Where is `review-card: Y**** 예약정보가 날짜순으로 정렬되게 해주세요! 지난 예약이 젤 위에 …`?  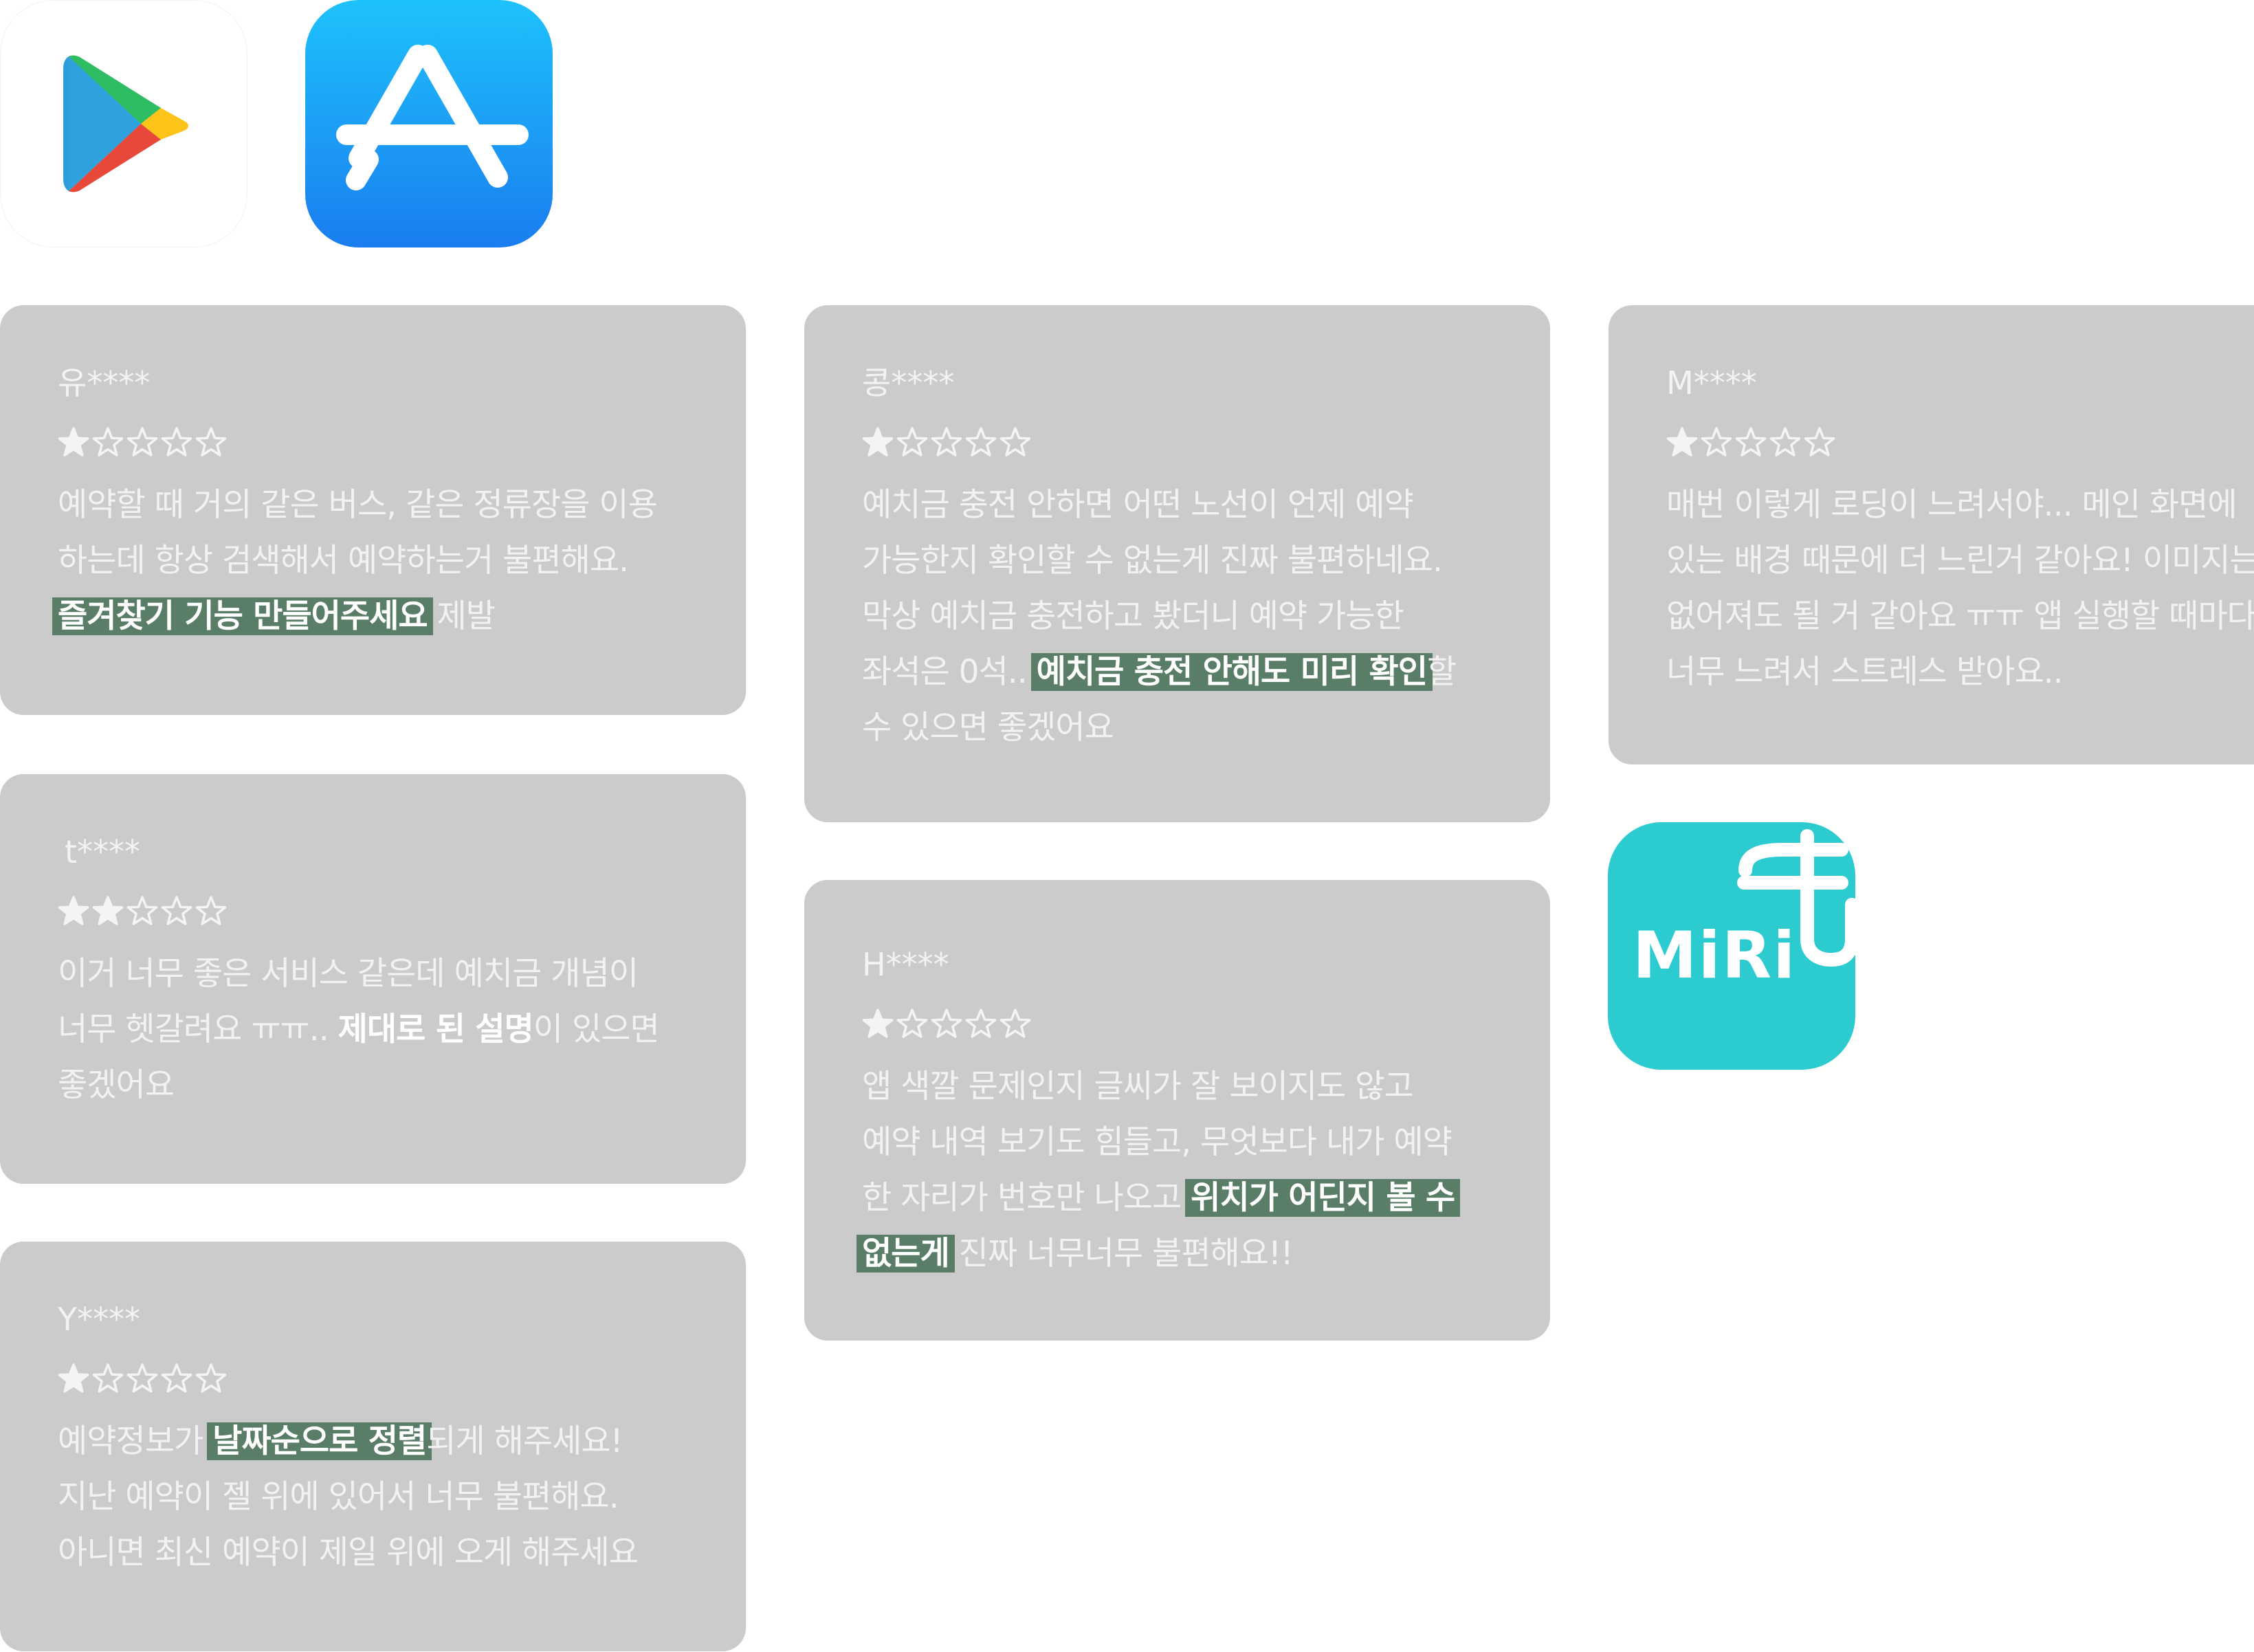
review-card: Y**** 예약정보가 날짜순으로 정렬되게 해주세요! 지난 예약이 젤 위에 … is located at coordinates (373, 1446).